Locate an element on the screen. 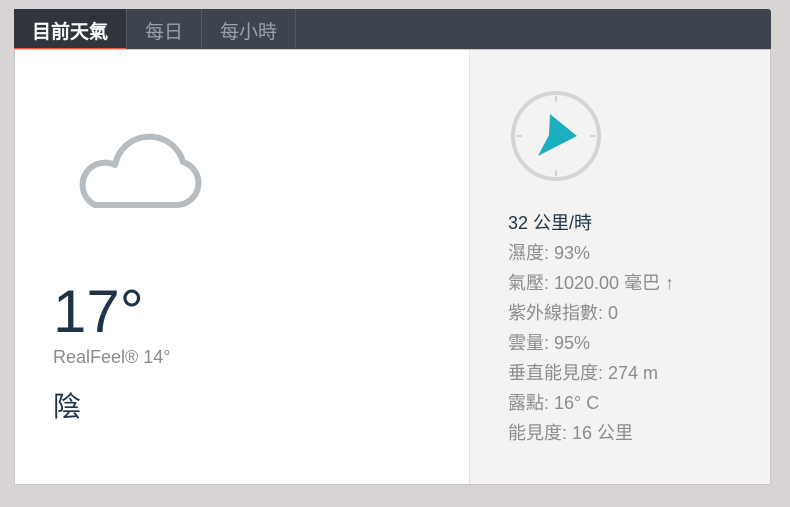 This screenshot has width=790, height=507. cloud-cover-row: 雲量: 95% is located at coordinates (549, 343).